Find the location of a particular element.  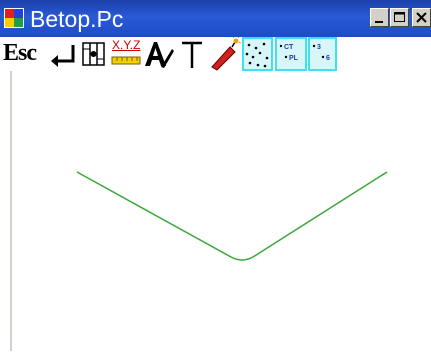

esc-button: Esc is located at coordinates (23, 54).